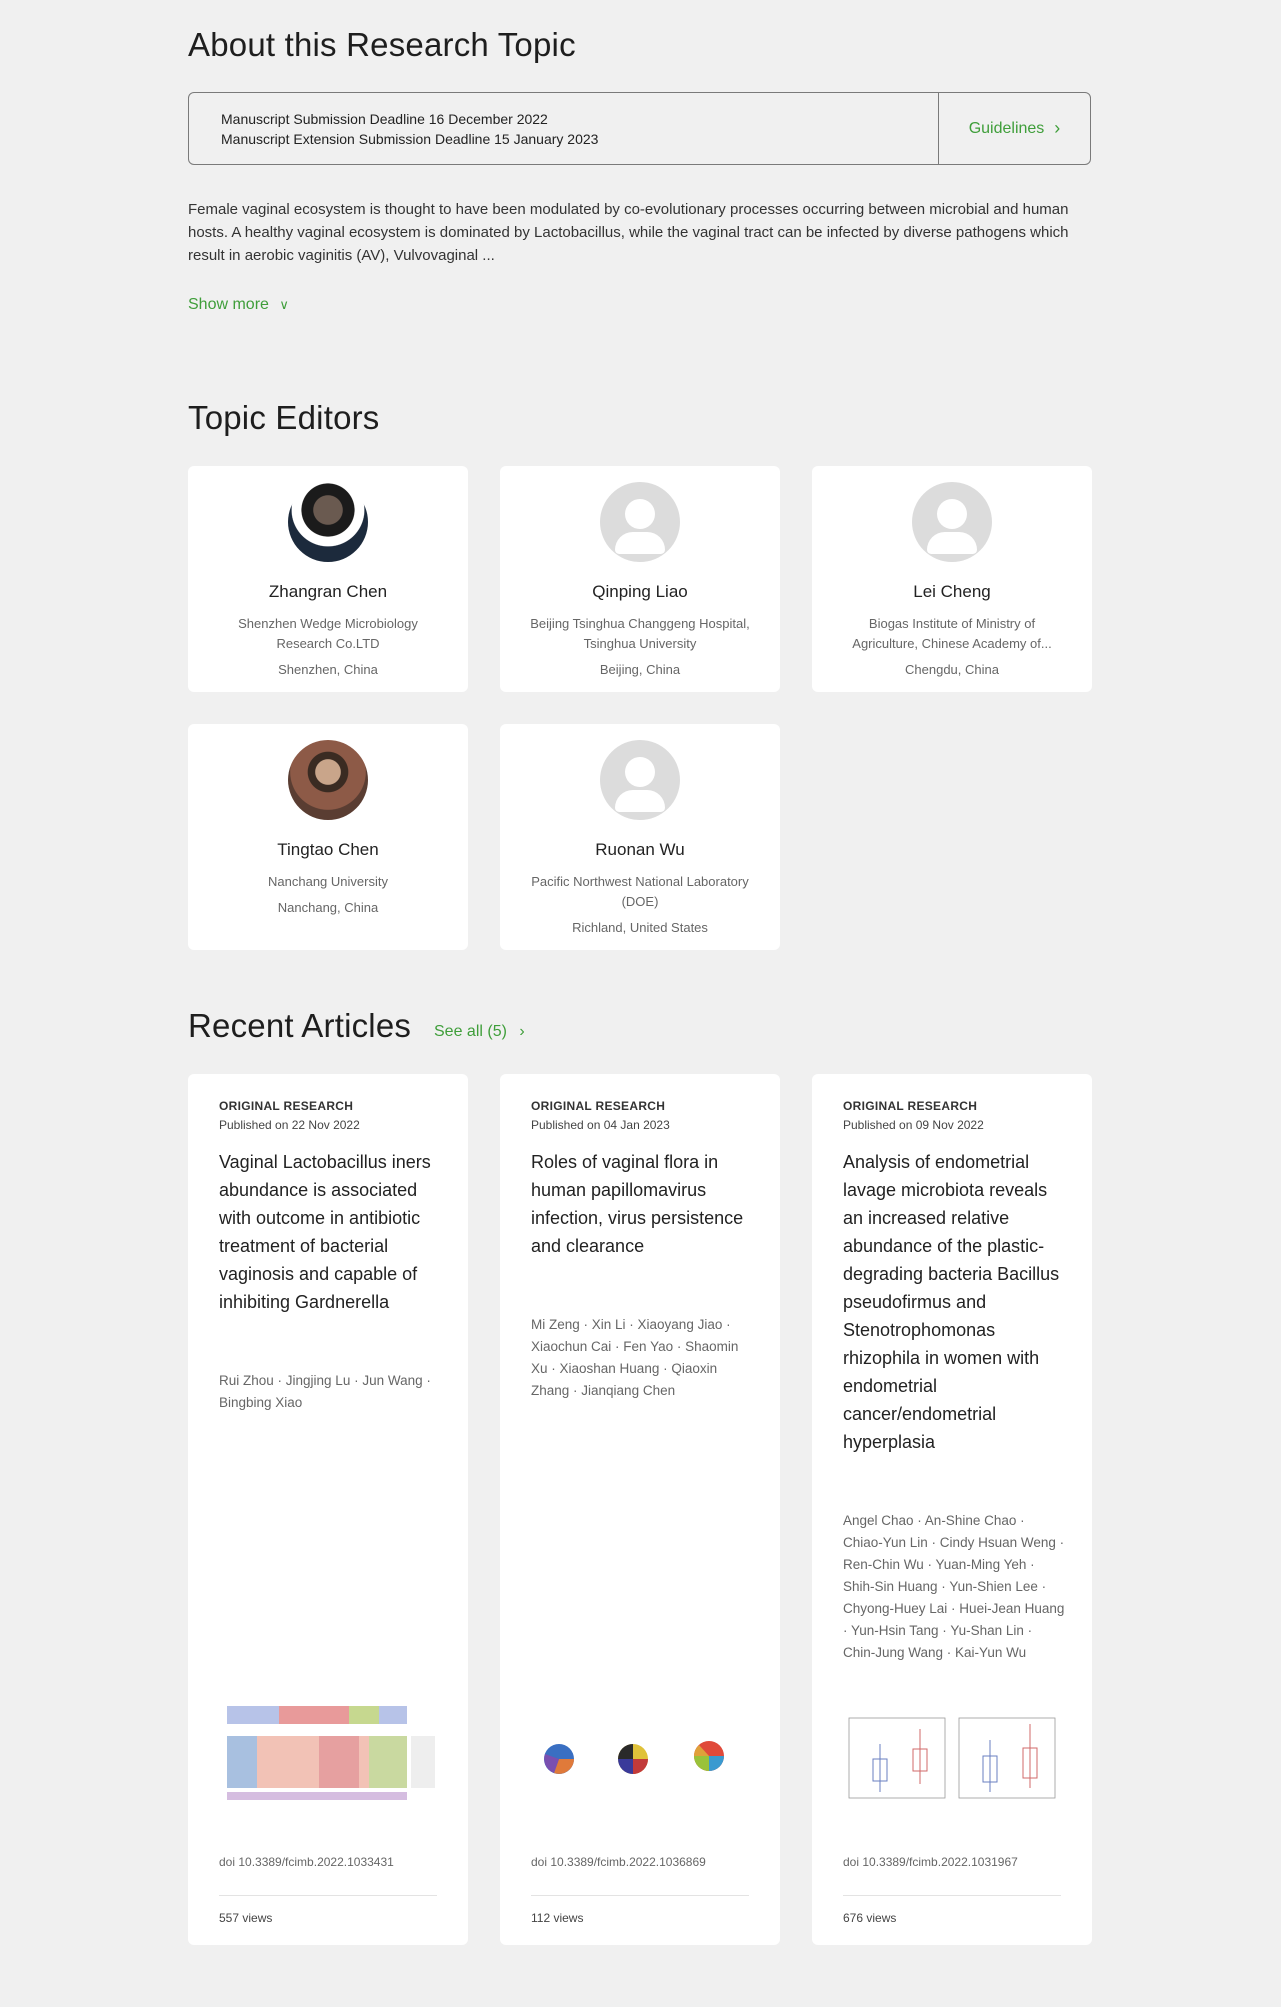  What do you see at coordinates (246, 1918) in the screenshot?
I see `article-views: 557 views` at bounding box center [246, 1918].